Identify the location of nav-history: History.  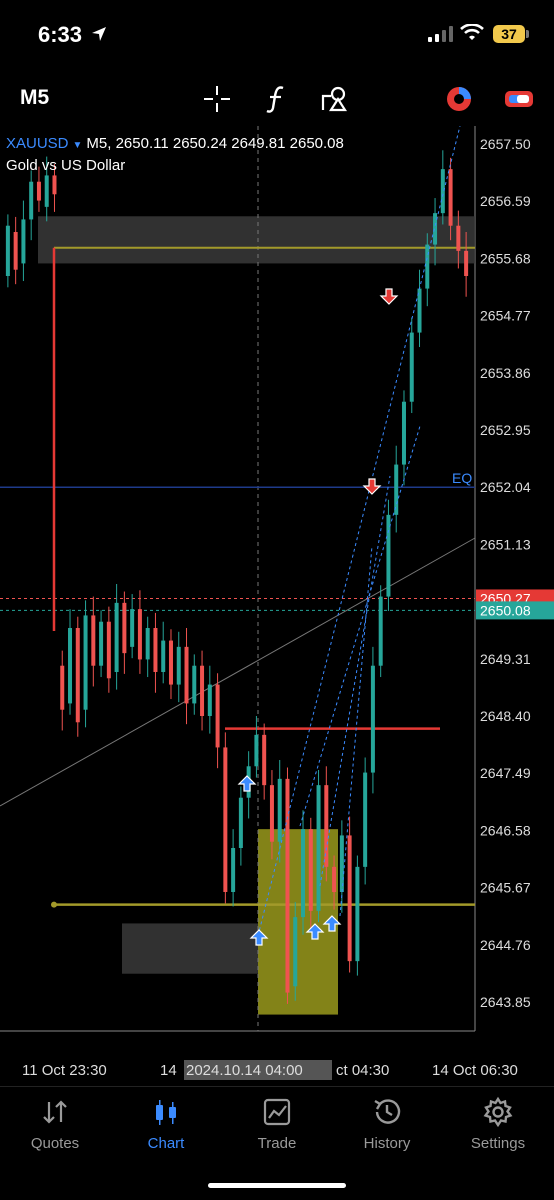
(387, 1123).